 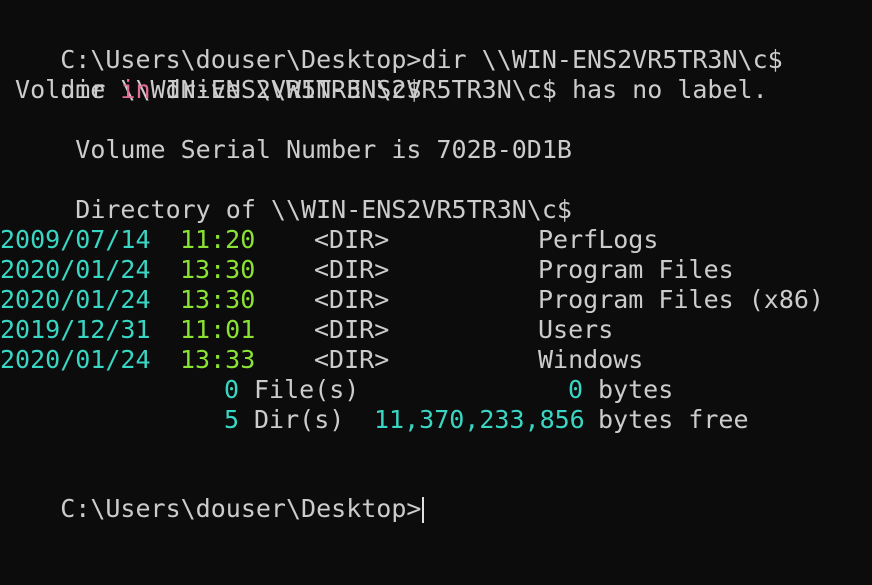 I want to click on prompt-line: C:\Users\douser\Desktop>, so click(x=212, y=493).